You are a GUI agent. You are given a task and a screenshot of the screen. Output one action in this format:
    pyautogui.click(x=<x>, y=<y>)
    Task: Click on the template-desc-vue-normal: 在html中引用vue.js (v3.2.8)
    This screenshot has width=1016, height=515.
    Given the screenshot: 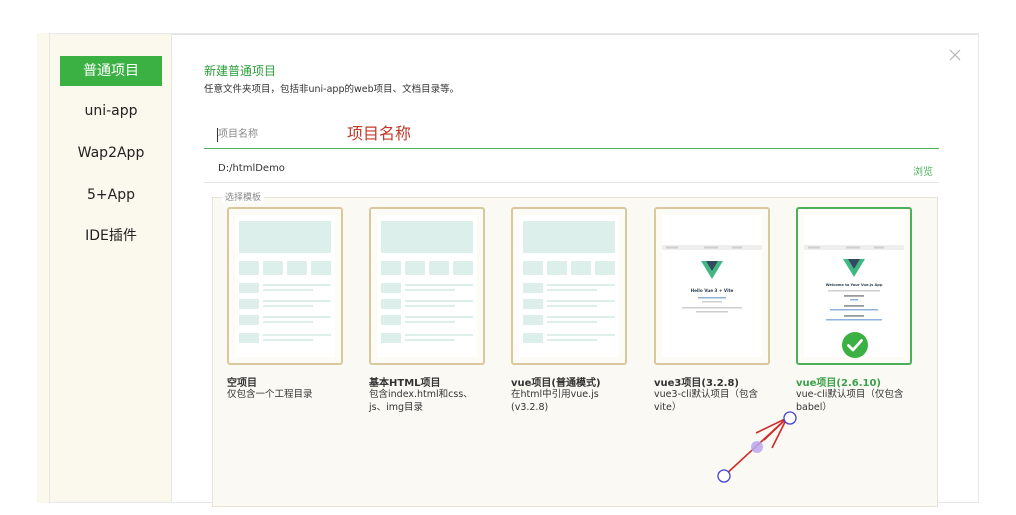 What is the action you would take?
    pyautogui.click(x=555, y=401)
    